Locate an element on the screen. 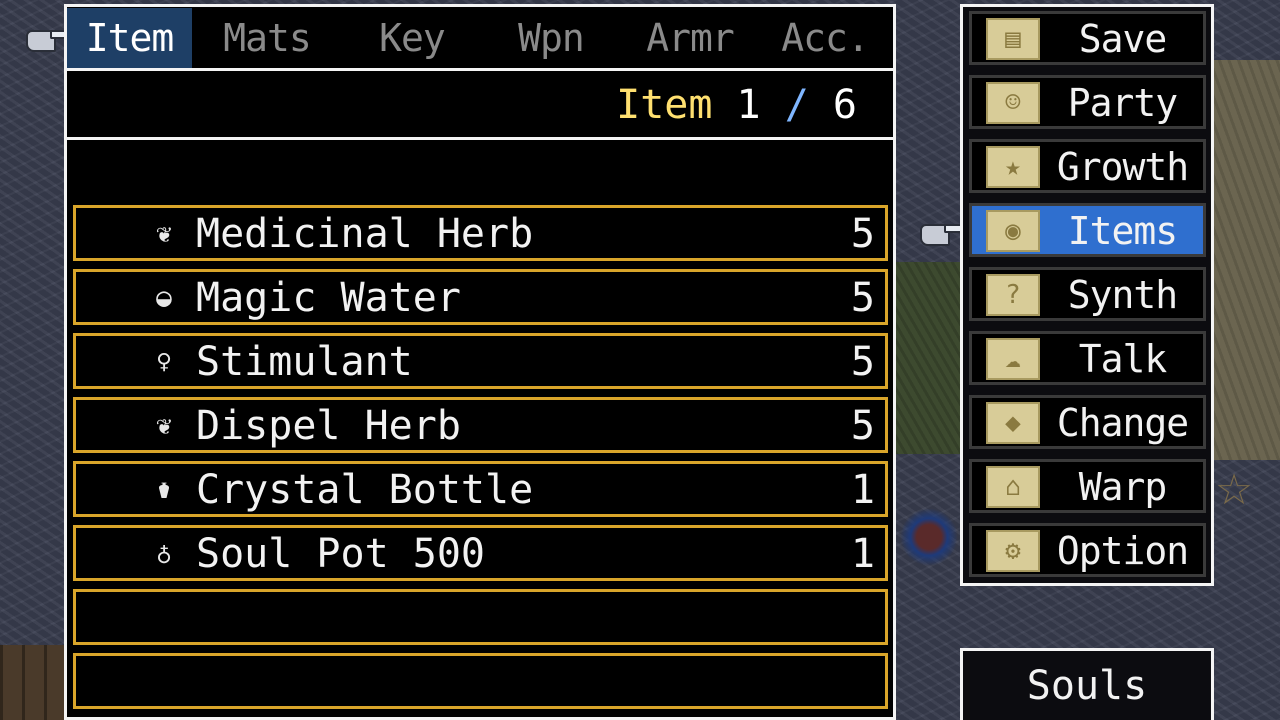  menu-item-synth: ? Synth is located at coordinates (1087, 294).